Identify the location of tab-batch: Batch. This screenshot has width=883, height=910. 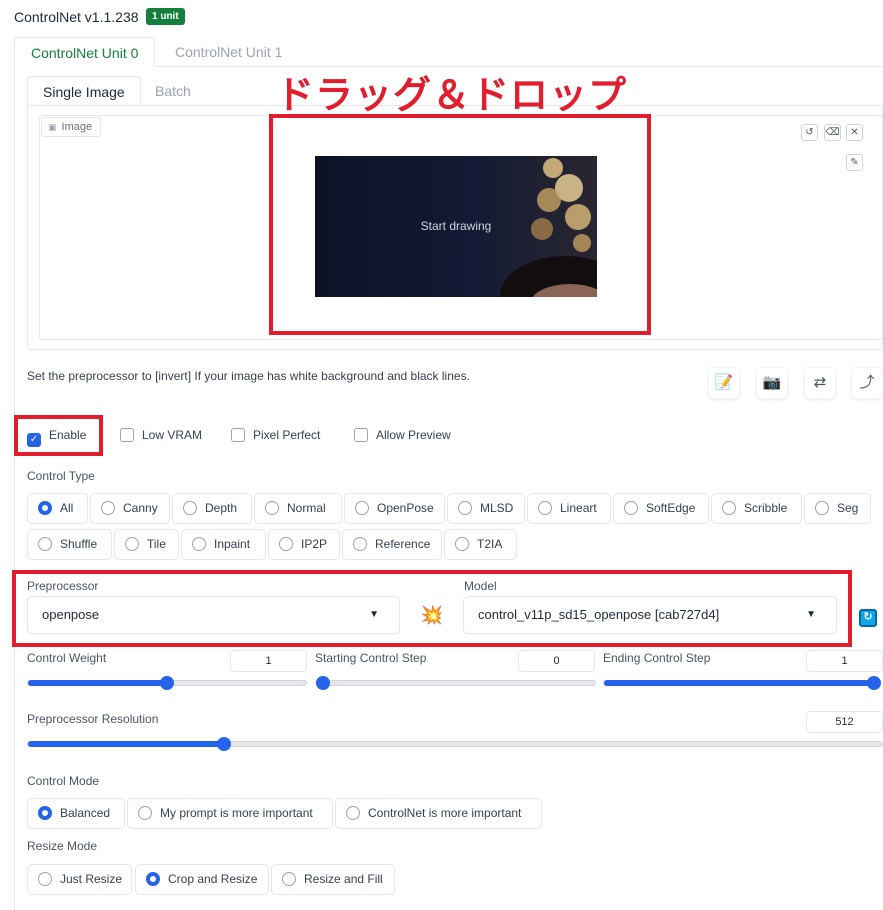
(173, 91).